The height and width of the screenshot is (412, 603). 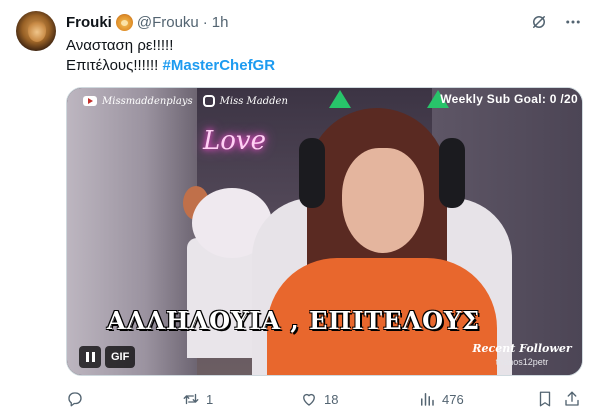 What do you see at coordinates (234, 141) in the screenshot?
I see `neon-love-sign: Love` at bounding box center [234, 141].